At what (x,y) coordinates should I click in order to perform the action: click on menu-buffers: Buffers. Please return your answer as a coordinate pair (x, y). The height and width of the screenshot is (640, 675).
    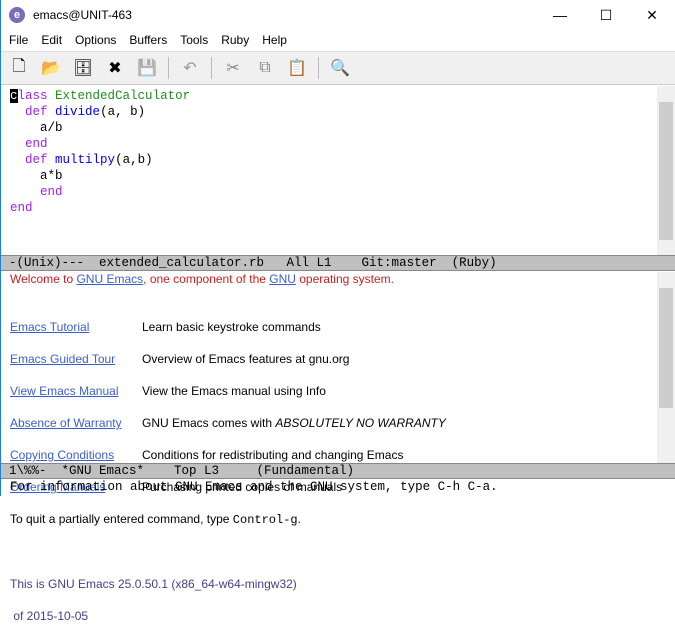
    Looking at the image, I should click on (148, 40).